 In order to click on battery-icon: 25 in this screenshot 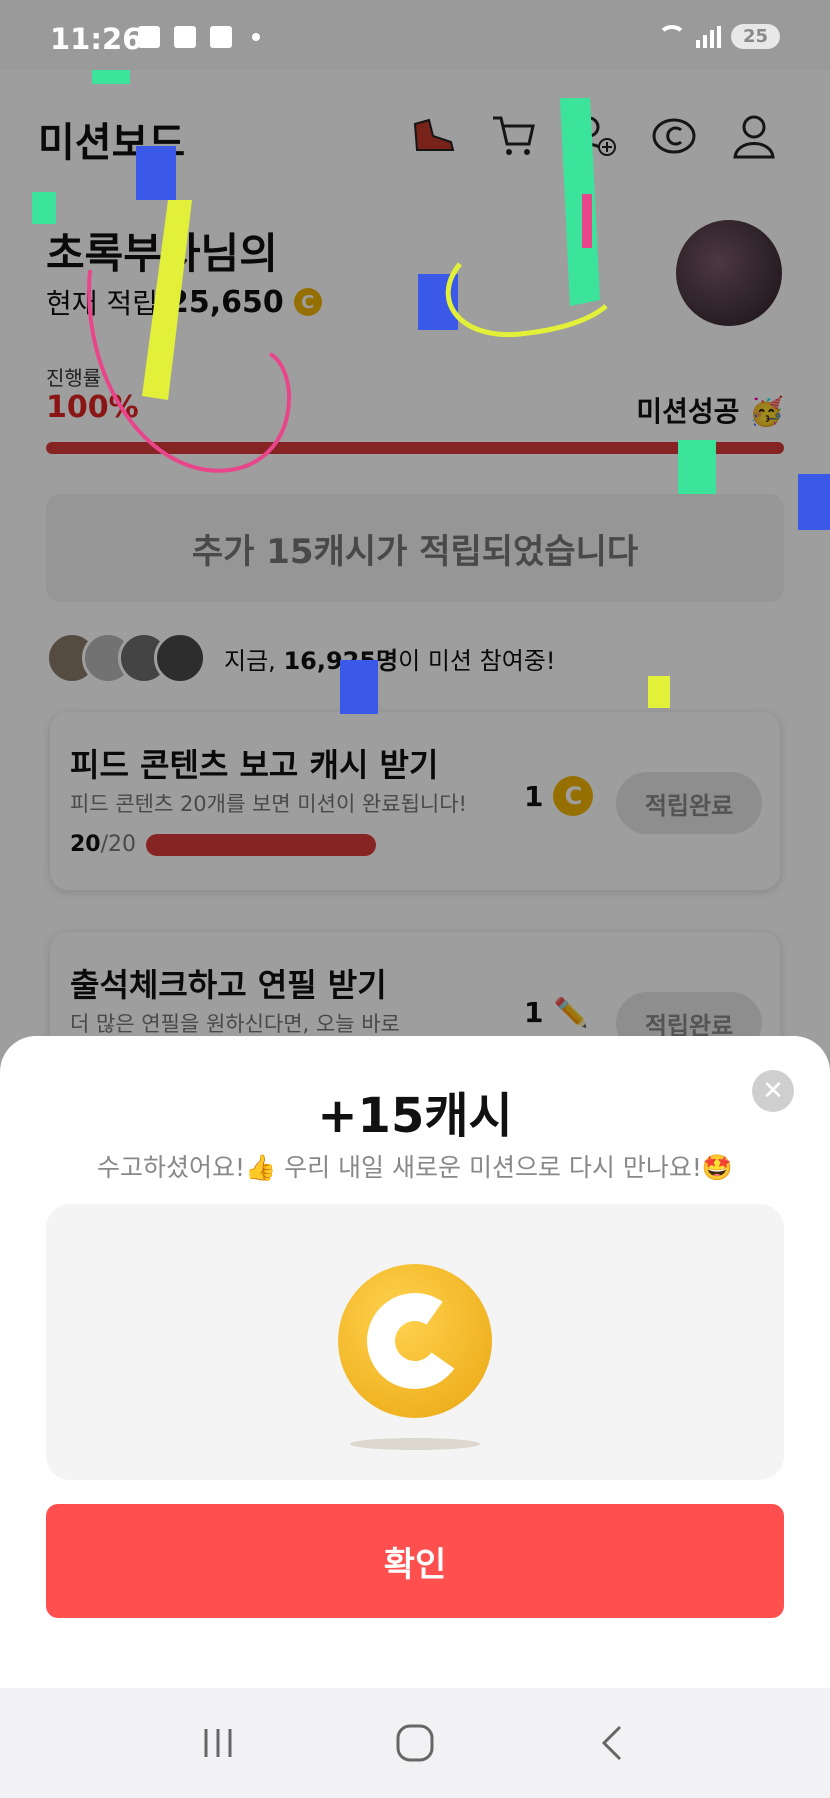, I will do `click(755, 36)`.